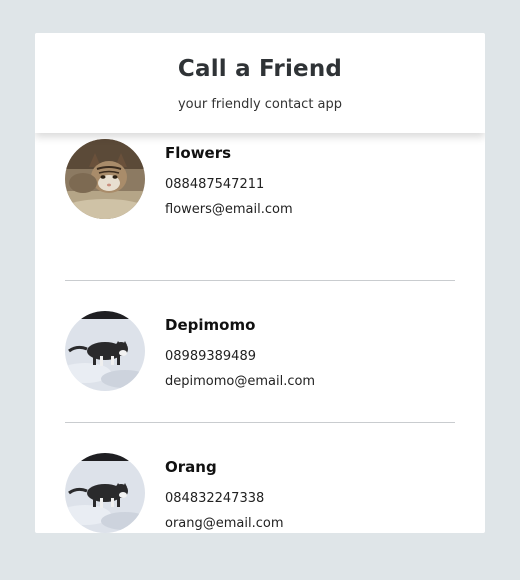 The width and height of the screenshot is (520, 580). I want to click on contact-info: Orang 084832247338 orang@email.com, so click(224, 494).